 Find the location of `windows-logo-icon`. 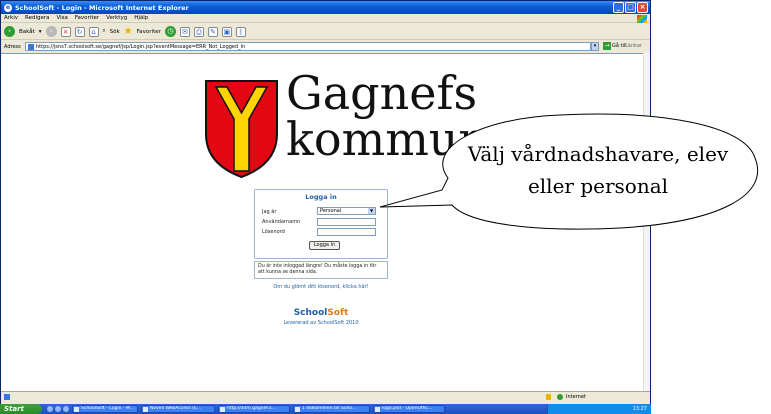

windows-logo-icon is located at coordinates (642, 19).